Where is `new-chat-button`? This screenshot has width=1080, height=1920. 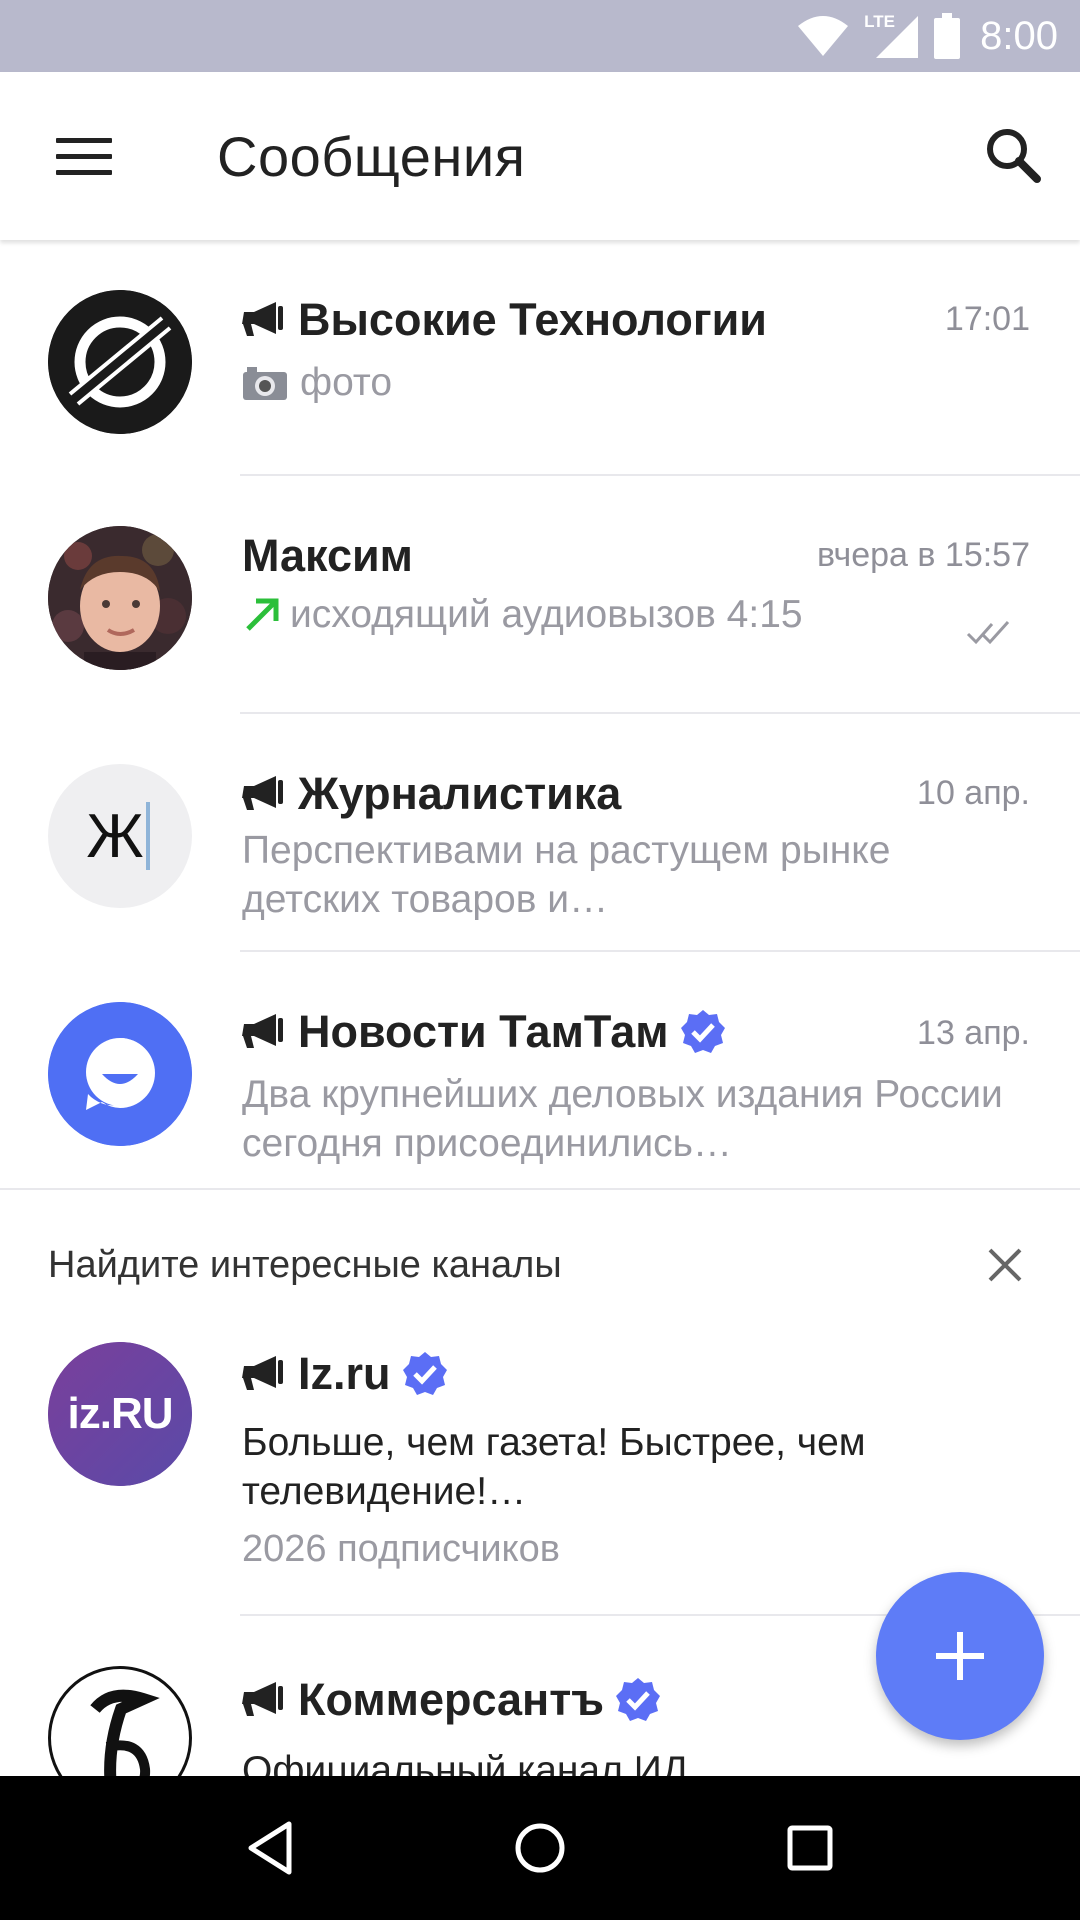 new-chat-button is located at coordinates (960, 1656).